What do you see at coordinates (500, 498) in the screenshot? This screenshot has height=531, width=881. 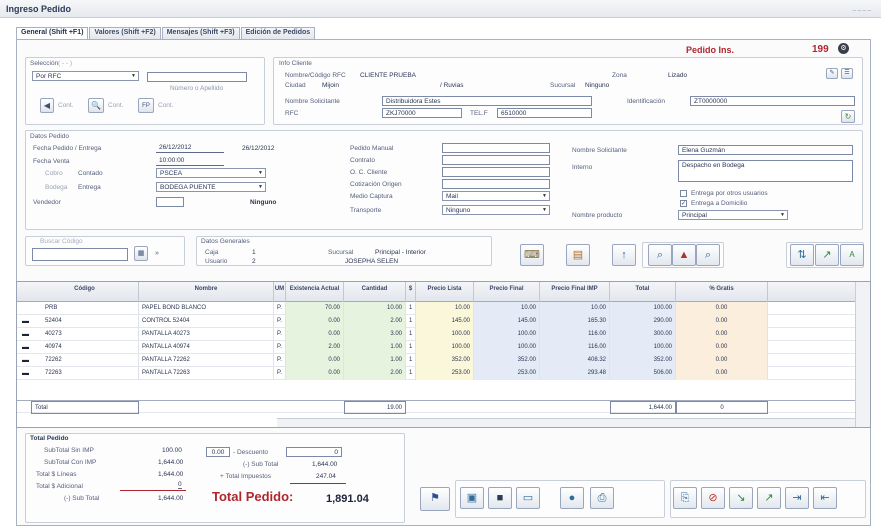 I see `stop-icon: ■` at bounding box center [500, 498].